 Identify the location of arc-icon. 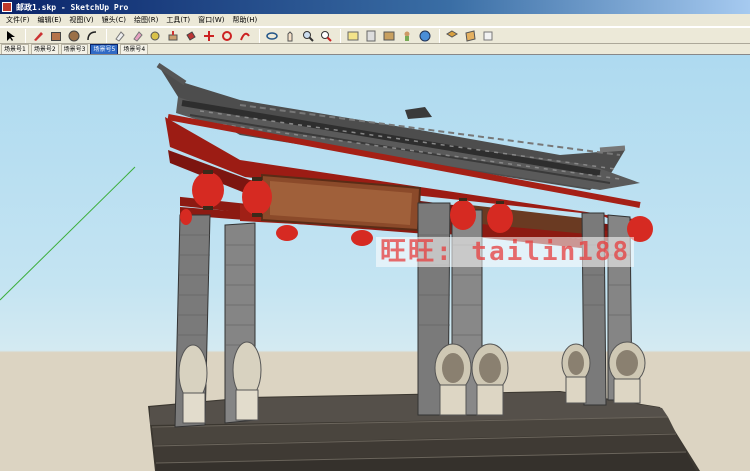
(91, 35).